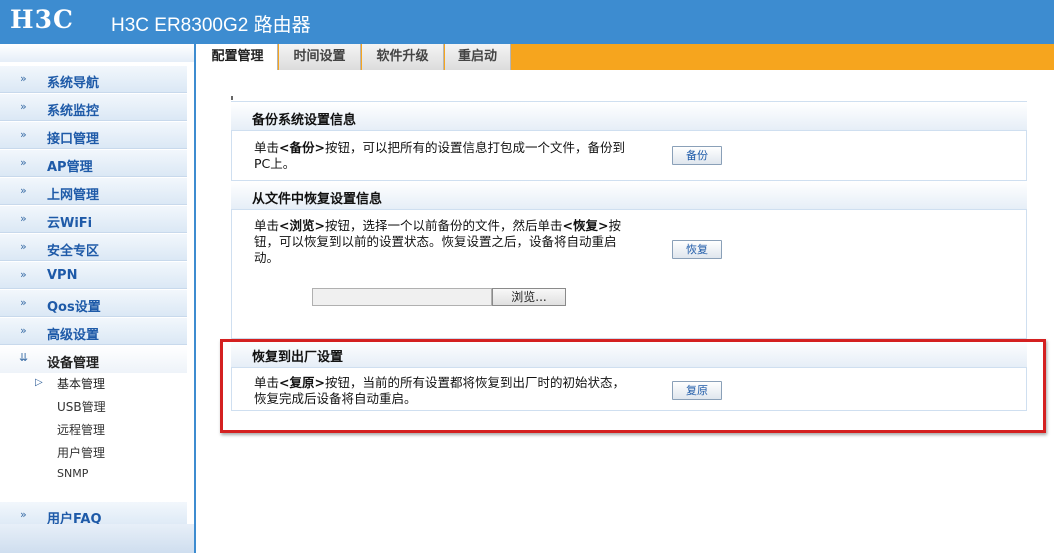  I want to click on section-header-restore: 从文件中恢复设置信息, so click(629, 195).